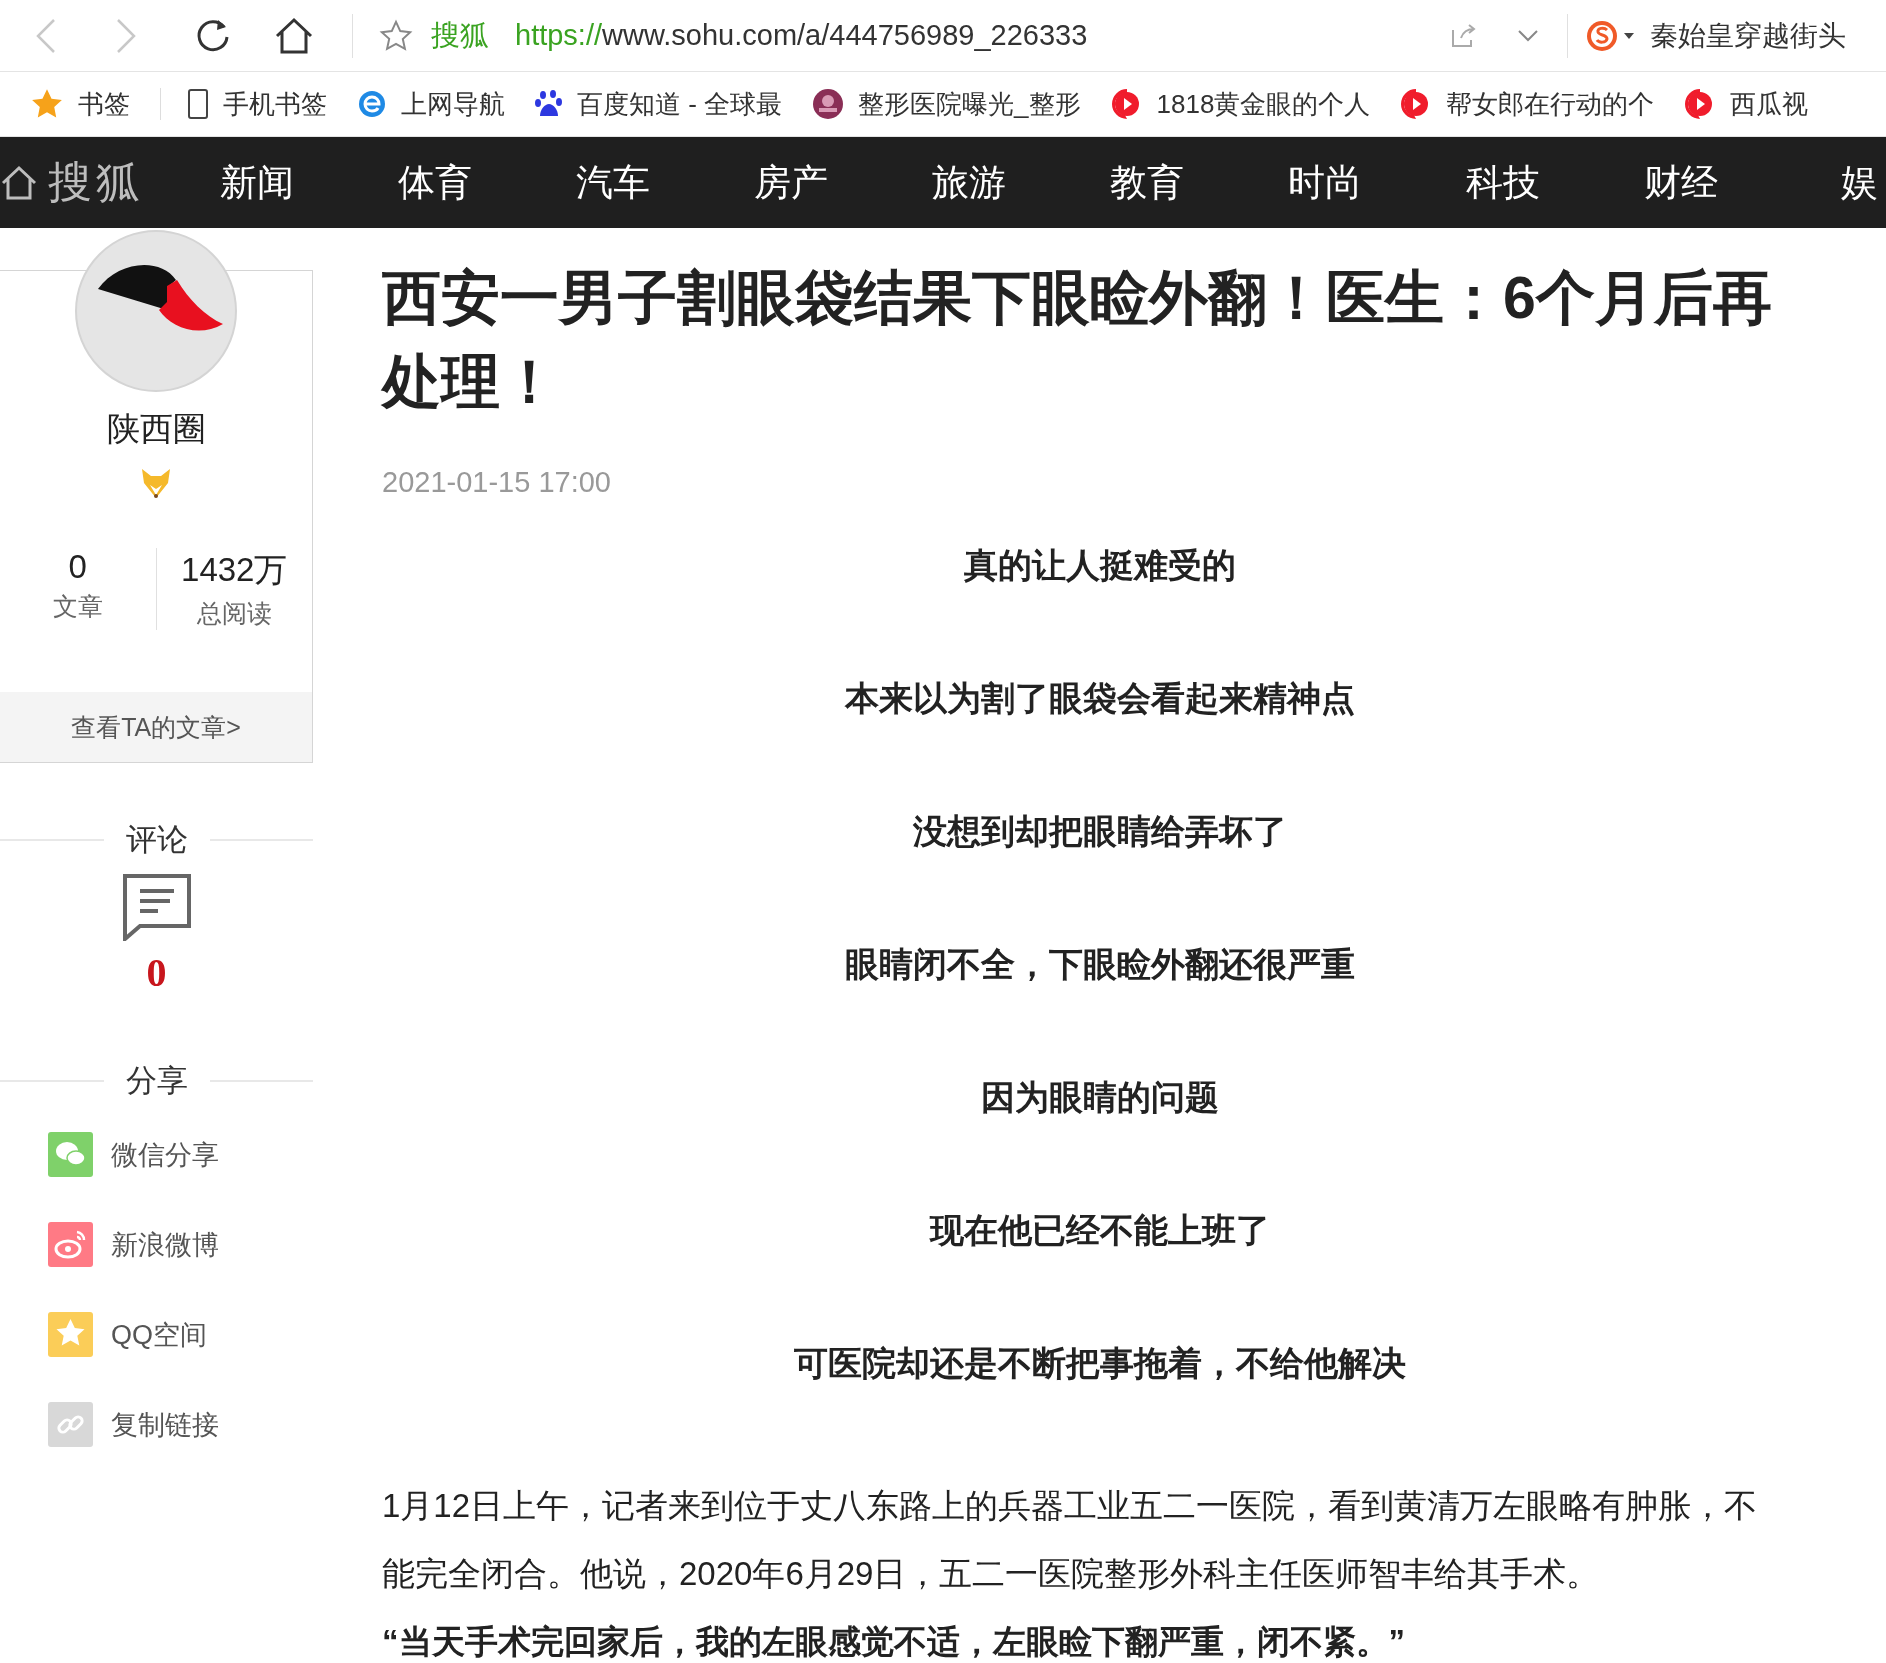 This screenshot has height=1663, width=1886. What do you see at coordinates (460, 35) in the screenshot?
I see `site-name: 搜狐` at bounding box center [460, 35].